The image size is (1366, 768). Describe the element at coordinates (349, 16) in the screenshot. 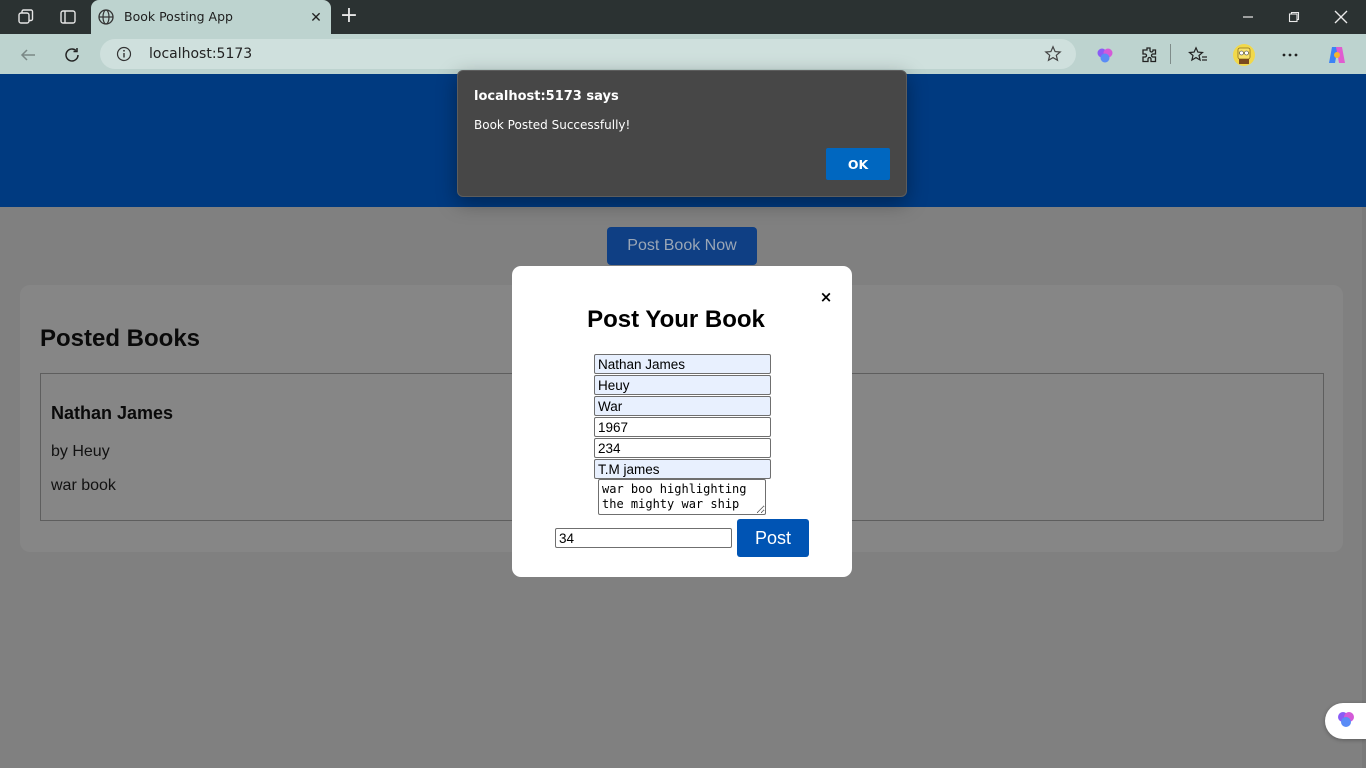

I see `new-tab-button: +` at that location.